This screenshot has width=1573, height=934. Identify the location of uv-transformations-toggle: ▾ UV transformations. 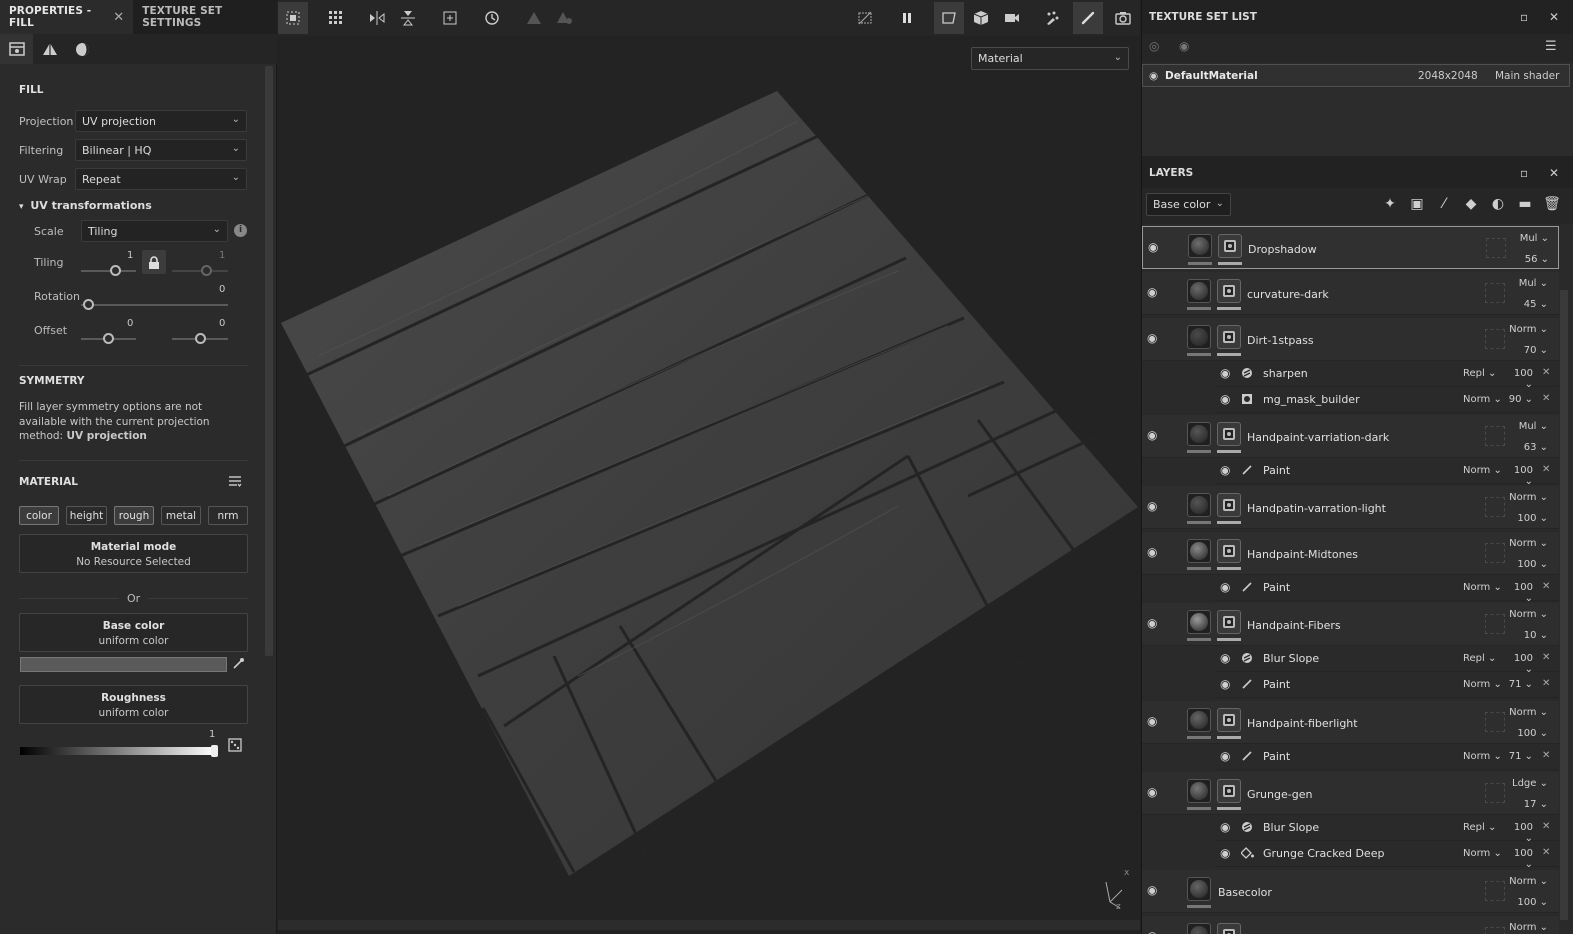
(85, 205).